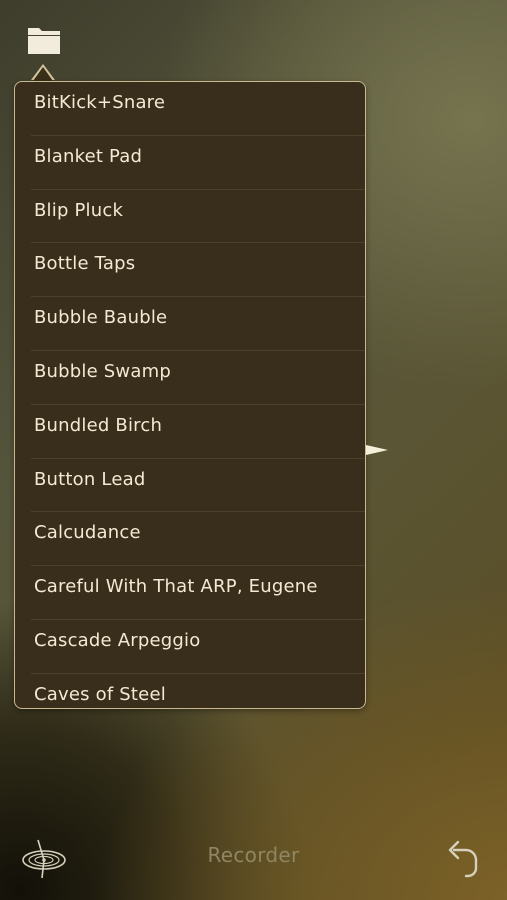 The height and width of the screenshot is (900, 507). Describe the element at coordinates (190, 378) in the screenshot. I see `list-item: Bubble Swamp` at that location.